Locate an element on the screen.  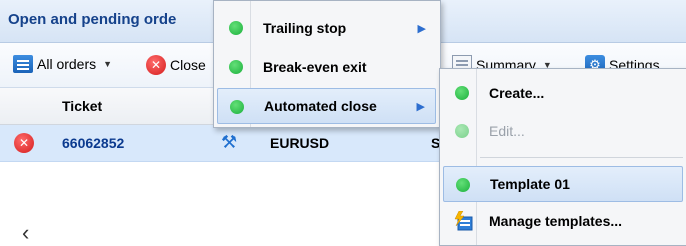
menu-separator is located at coordinates (581, 157).